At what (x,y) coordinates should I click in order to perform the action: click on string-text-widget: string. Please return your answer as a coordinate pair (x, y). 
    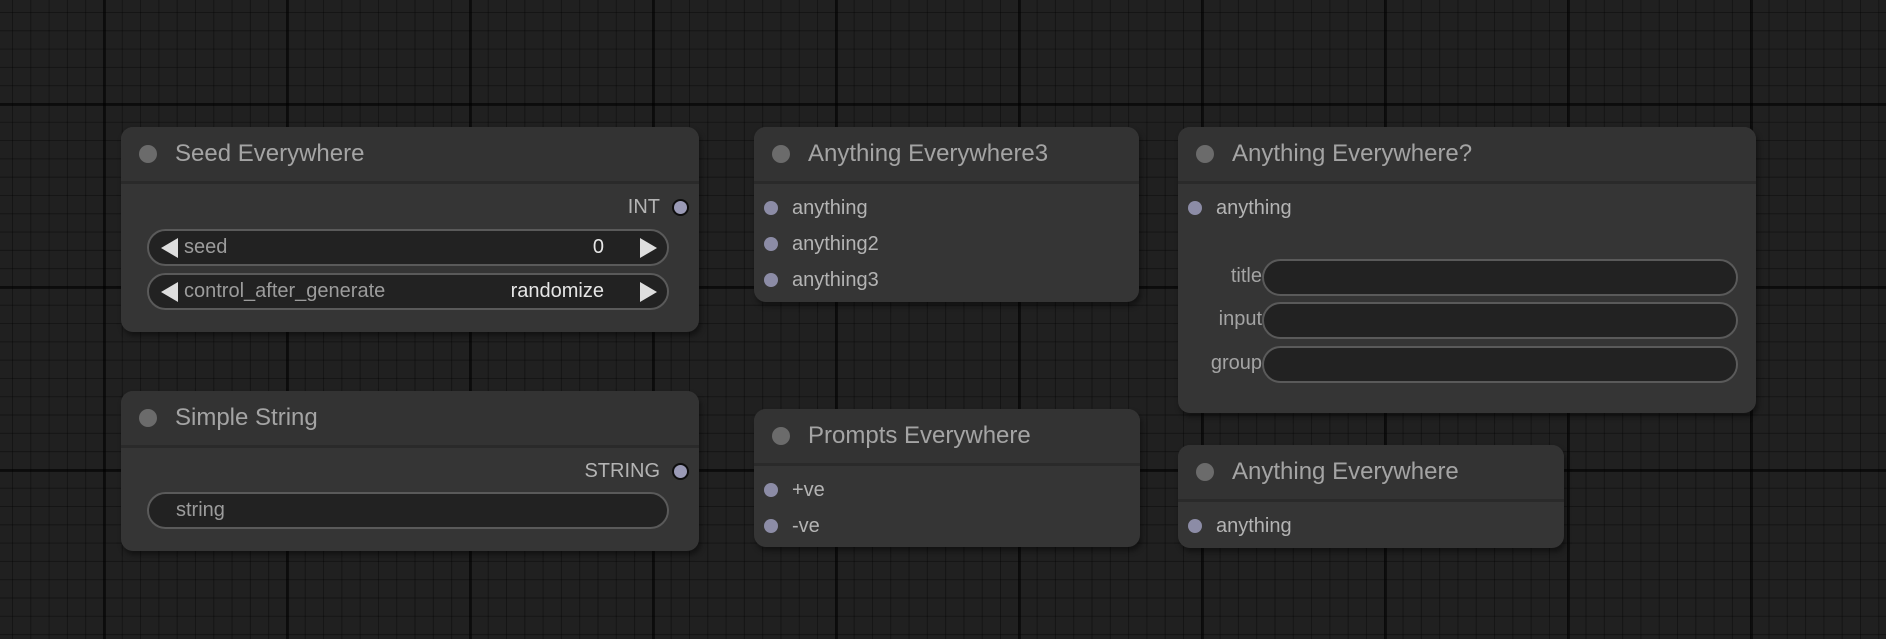
    Looking at the image, I should click on (408, 510).